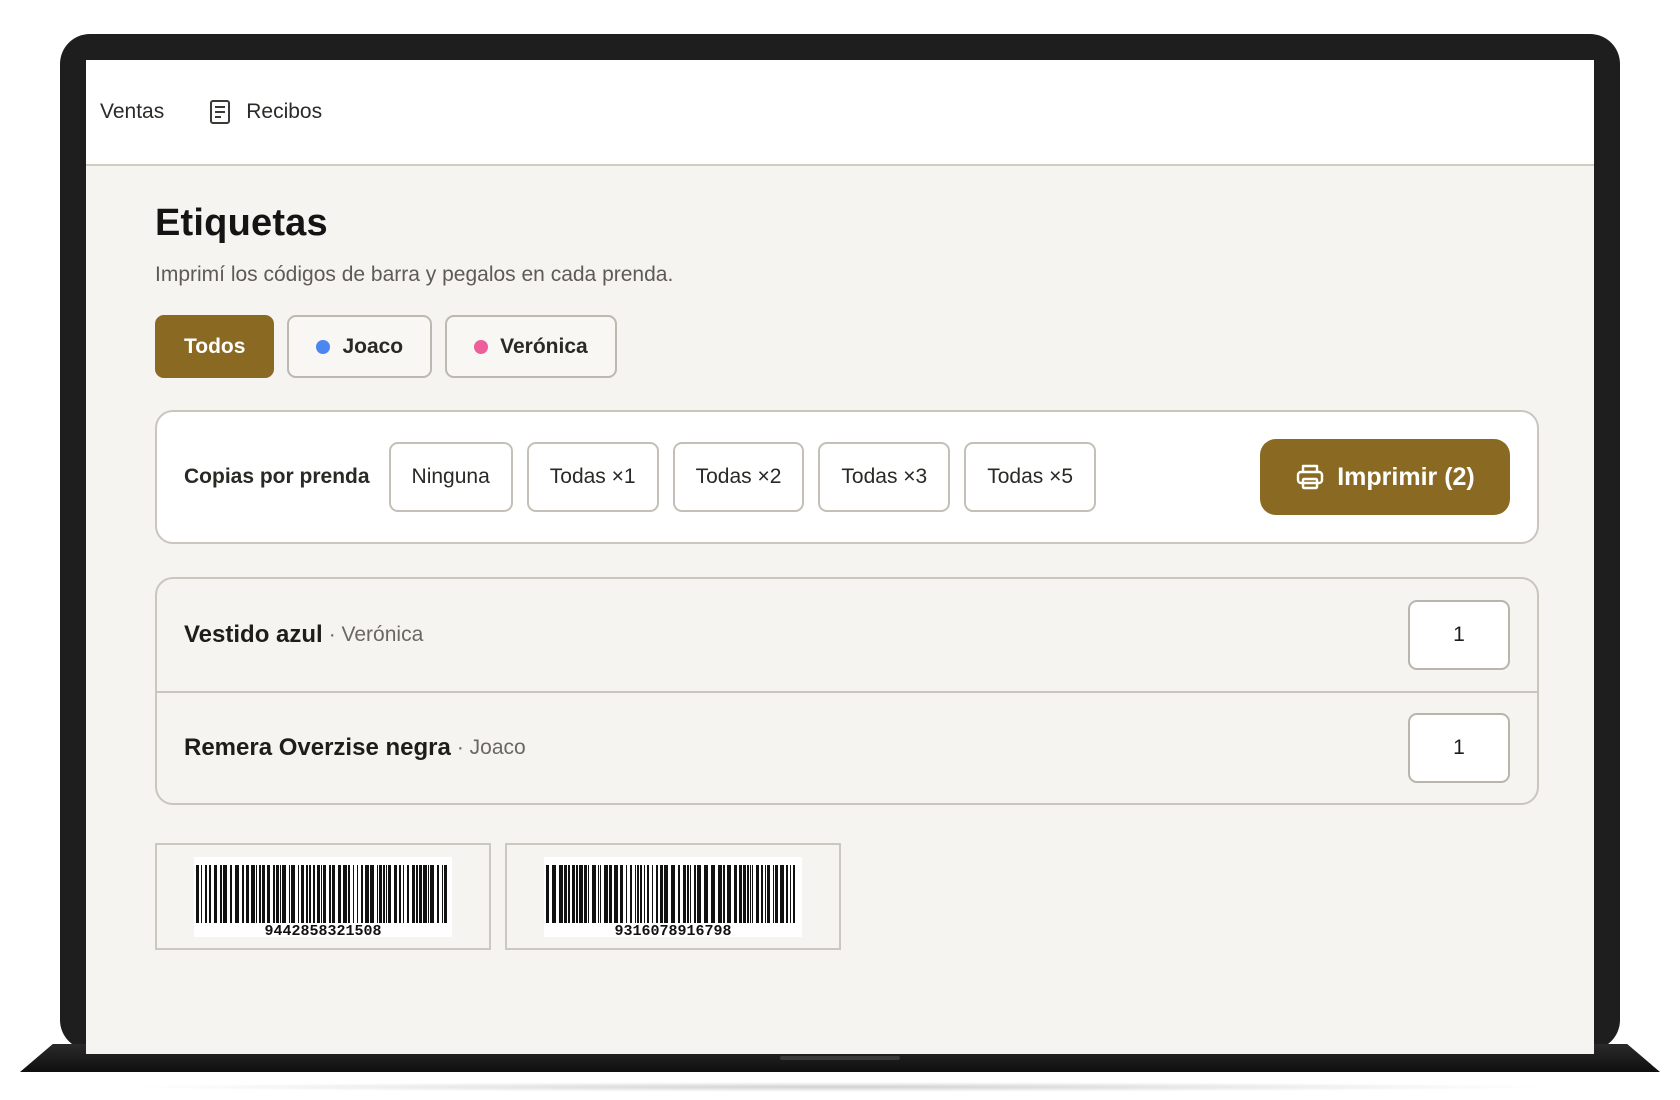 This screenshot has height=1100, width=1680. I want to click on nav-ventas: Ventas, so click(132, 112).